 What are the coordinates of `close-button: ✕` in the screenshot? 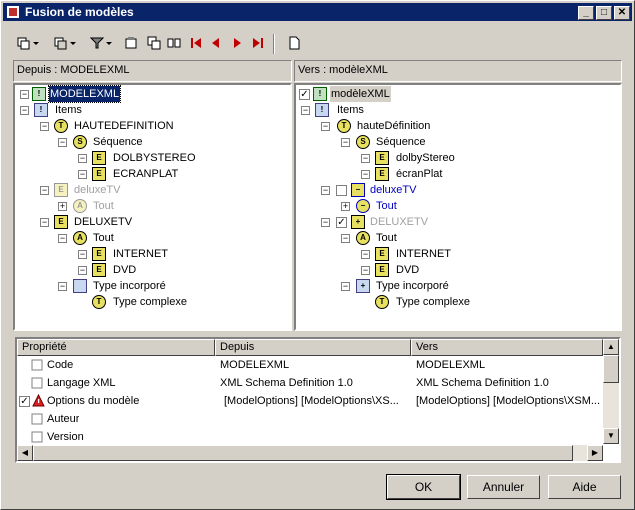 It's located at (622, 13).